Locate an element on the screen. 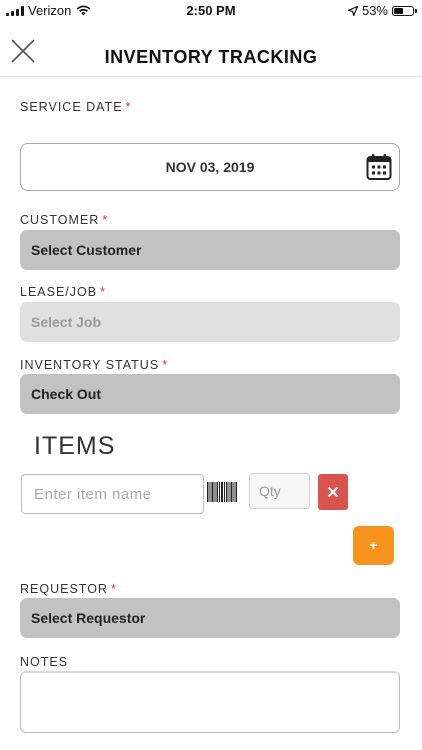 Image resolution: width=422 pixels, height=750 pixels. customer-select: Select Customer is located at coordinates (210, 250).